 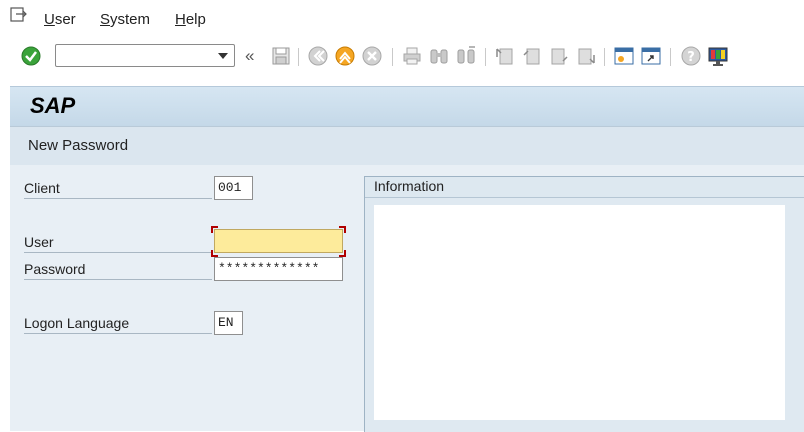 What do you see at coordinates (223, 56) in the screenshot?
I see `chevron-down-icon` at bounding box center [223, 56].